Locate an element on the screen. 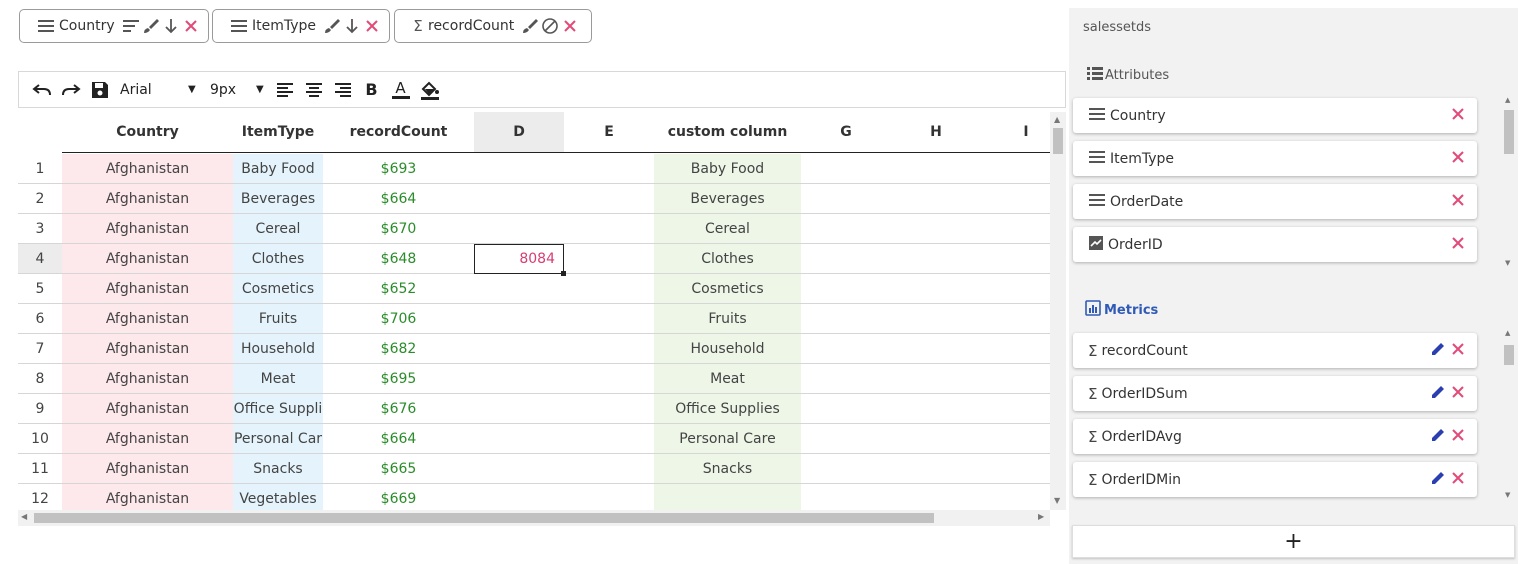 The width and height of the screenshot is (1527, 564). attribute-item: Country is located at coordinates (1275, 115).